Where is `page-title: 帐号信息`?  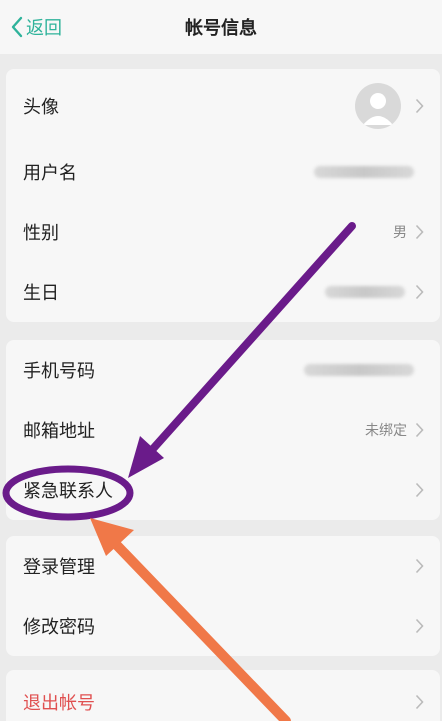
page-title: 帐号信息 is located at coordinates (221, 28).